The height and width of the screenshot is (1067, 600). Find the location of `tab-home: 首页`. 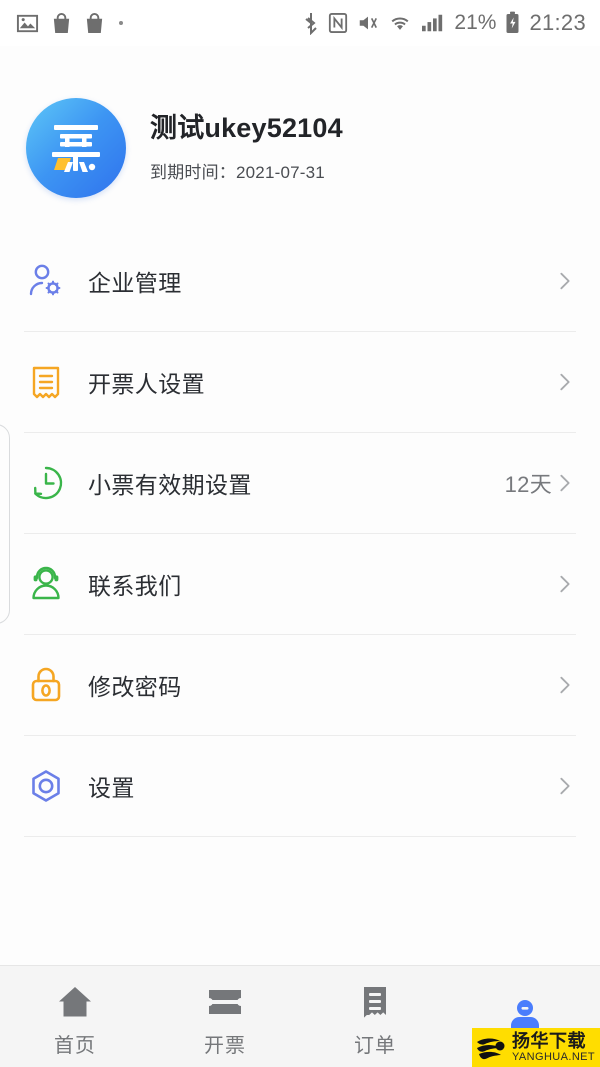

tab-home: 首页 is located at coordinates (75, 1016).